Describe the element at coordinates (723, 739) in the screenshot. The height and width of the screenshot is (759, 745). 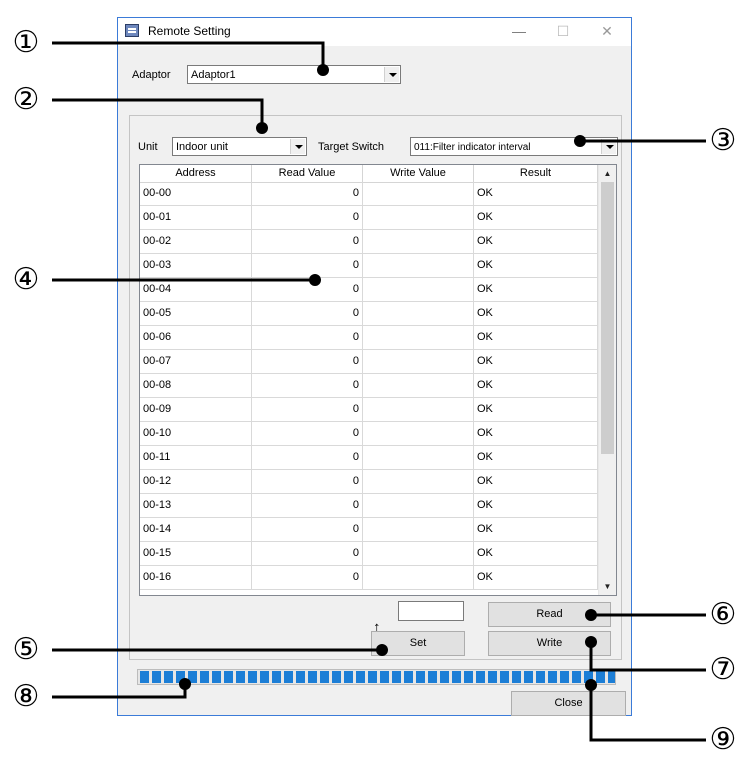
I see `callout-label: ⑨` at that location.